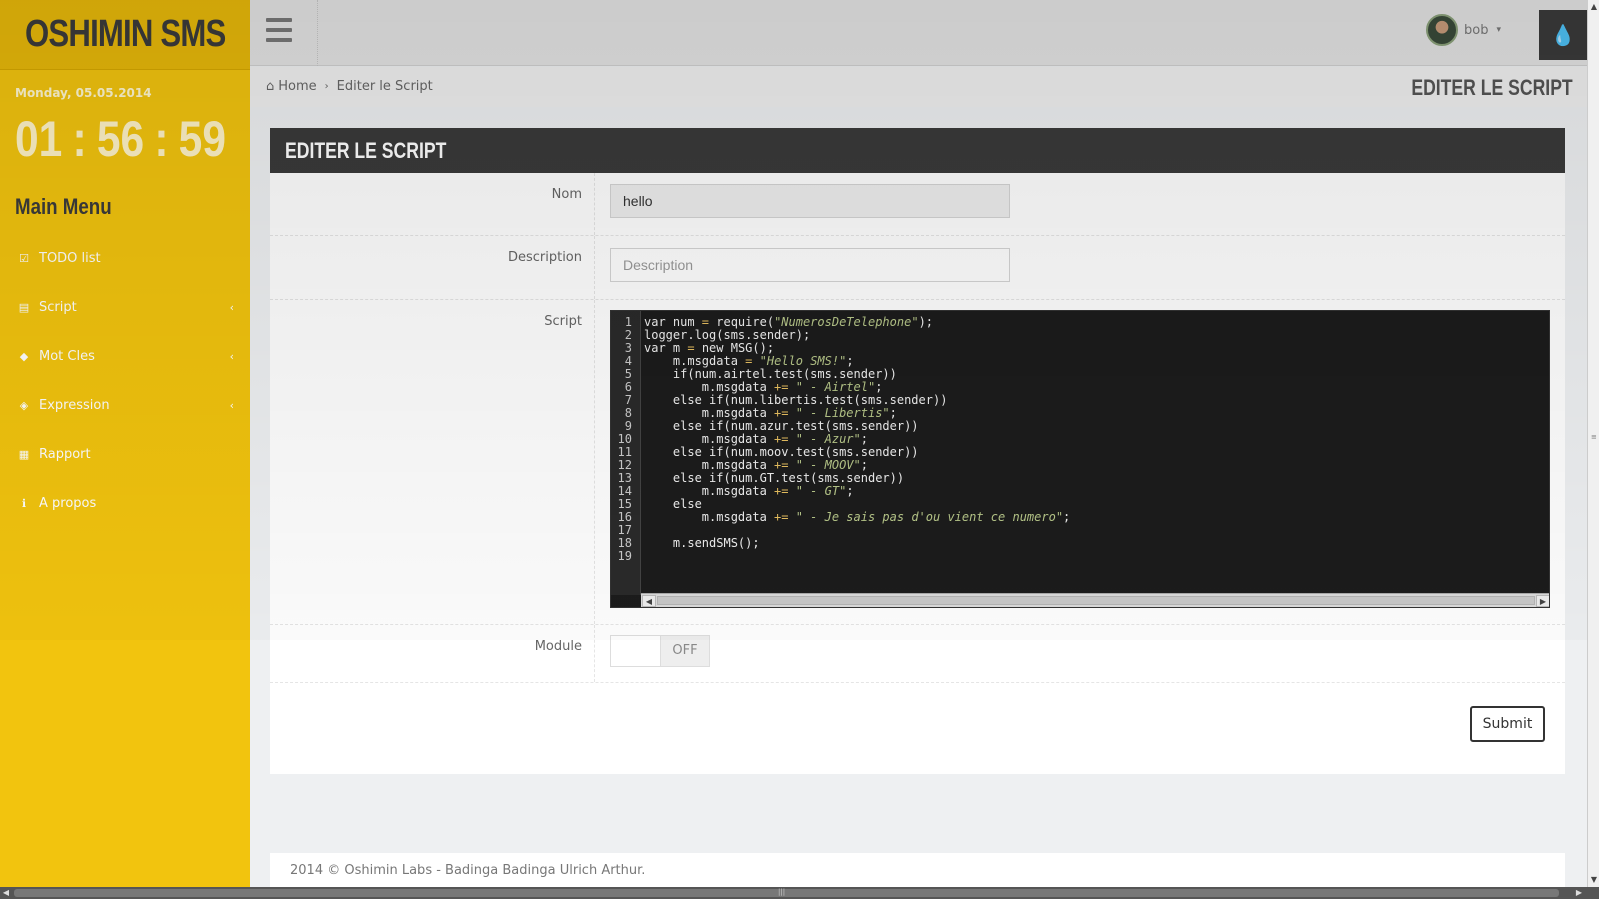  What do you see at coordinates (628, 322) in the screenshot?
I see `line-number: 1` at bounding box center [628, 322].